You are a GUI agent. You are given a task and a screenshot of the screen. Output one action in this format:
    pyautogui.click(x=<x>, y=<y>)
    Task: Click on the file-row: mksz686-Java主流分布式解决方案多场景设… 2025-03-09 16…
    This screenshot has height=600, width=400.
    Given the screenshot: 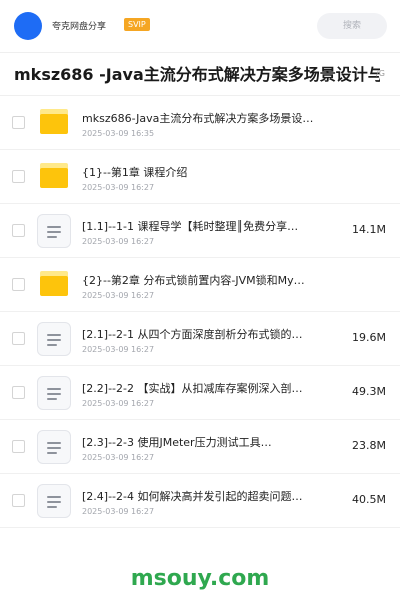 What is the action you would take?
    pyautogui.click(x=200, y=123)
    